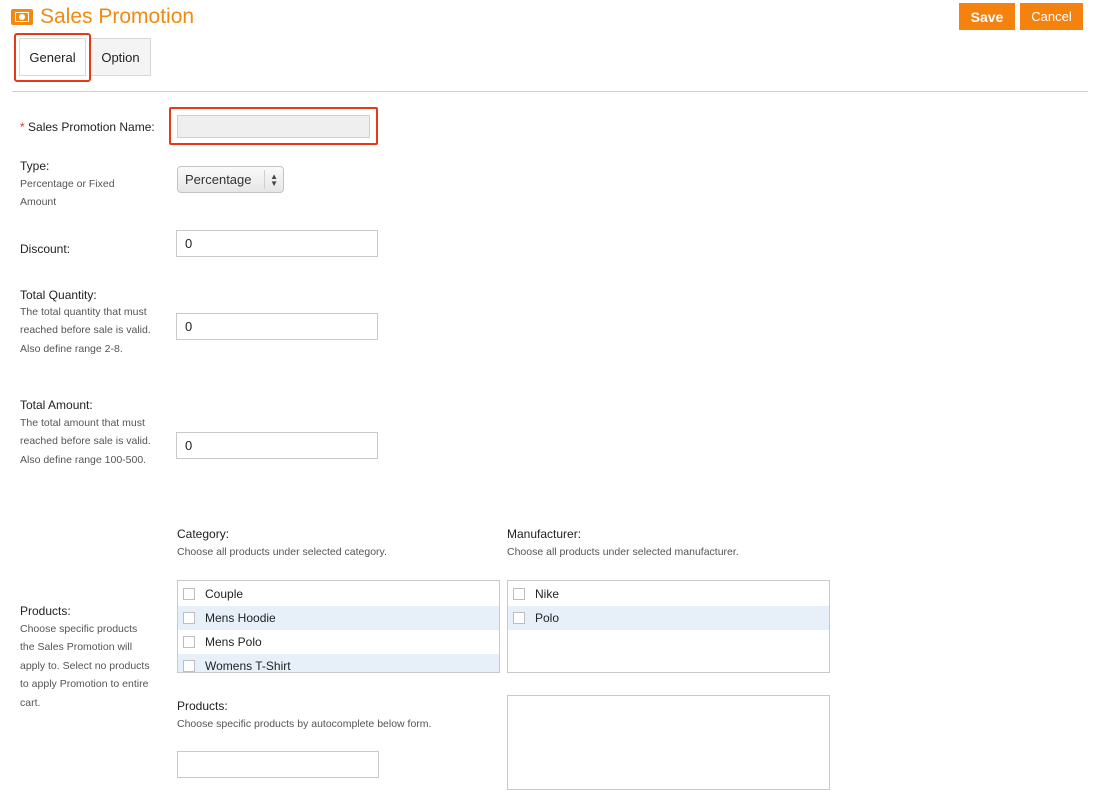 The image size is (1100, 790). What do you see at coordinates (202, 706) in the screenshot?
I see `products-label: Products:` at bounding box center [202, 706].